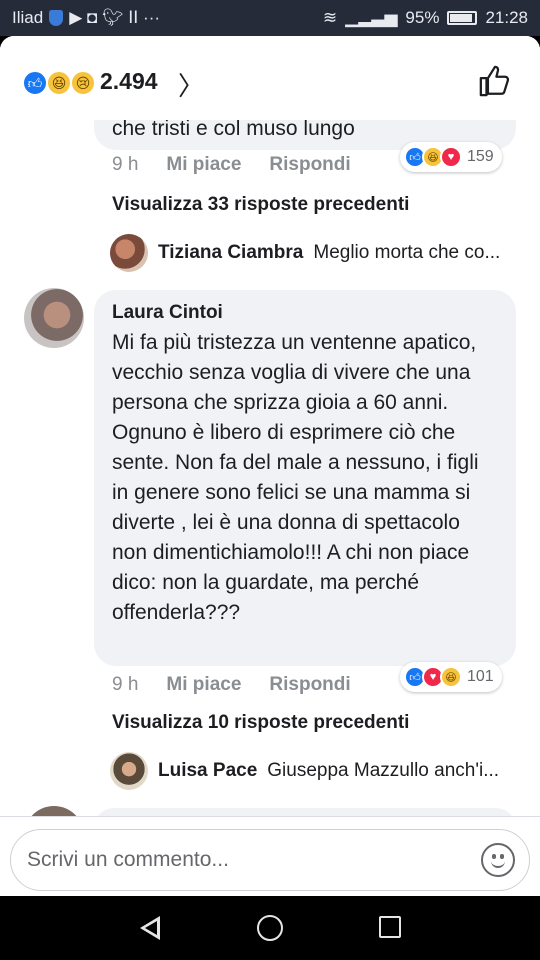 The height and width of the screenshot is (960, 540). I want to click on battery-icon, so click(462, 18).